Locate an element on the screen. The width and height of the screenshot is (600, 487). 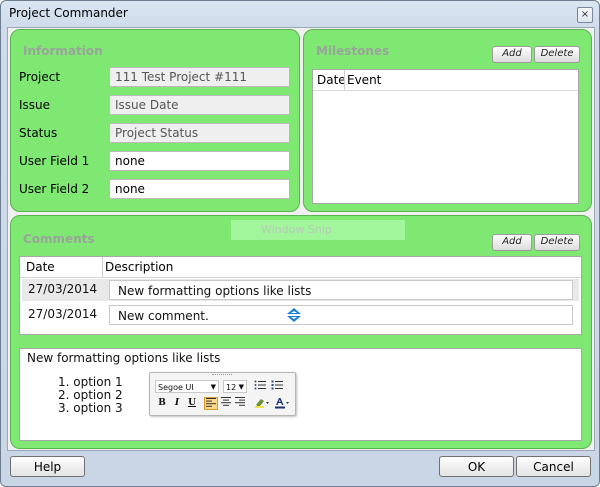
italic-button: I is located at coordinates (177, 403).